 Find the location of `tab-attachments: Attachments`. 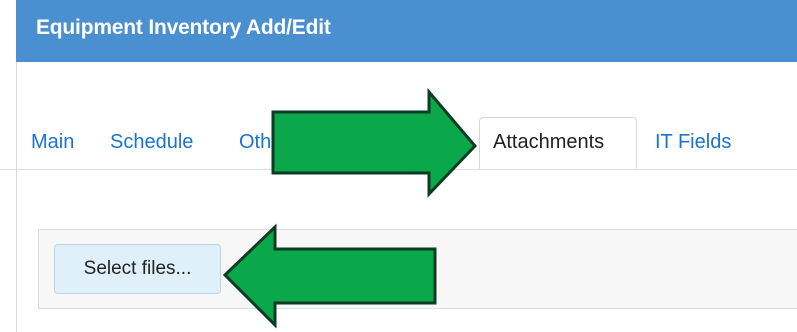

tab-attachments: Attachments is located at coordinates (558, 143).